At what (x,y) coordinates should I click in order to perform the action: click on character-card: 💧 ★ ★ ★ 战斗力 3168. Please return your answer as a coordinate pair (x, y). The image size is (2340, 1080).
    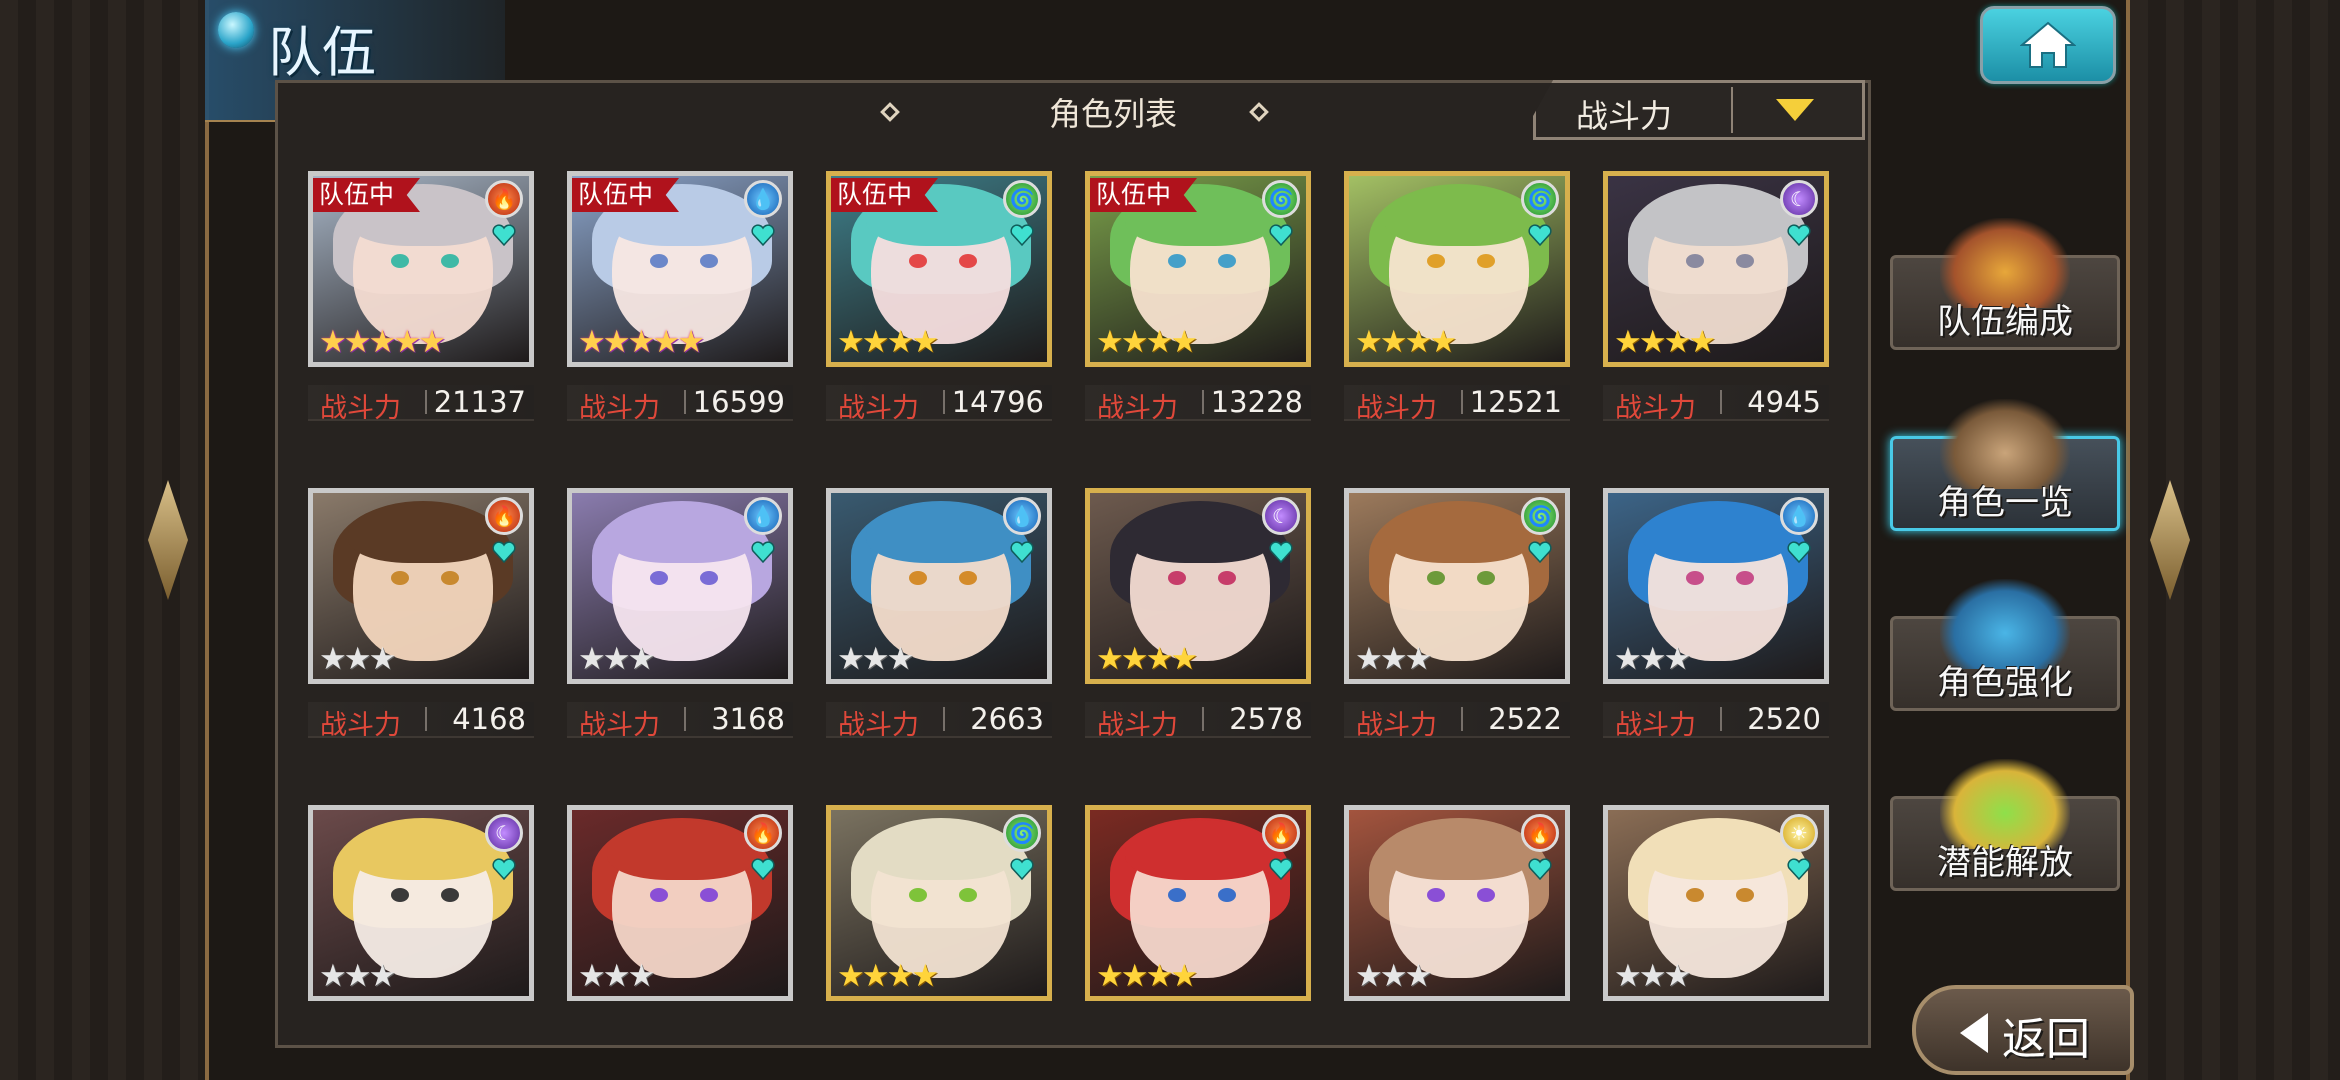
    Looking at the image, I should click on (680, 623).